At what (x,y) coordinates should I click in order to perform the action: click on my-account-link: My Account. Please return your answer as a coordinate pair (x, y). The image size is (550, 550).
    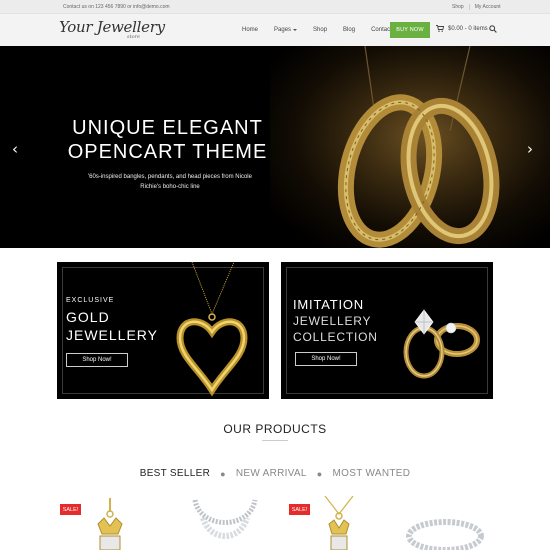
    Looking at the image, I should click on (487, 7).